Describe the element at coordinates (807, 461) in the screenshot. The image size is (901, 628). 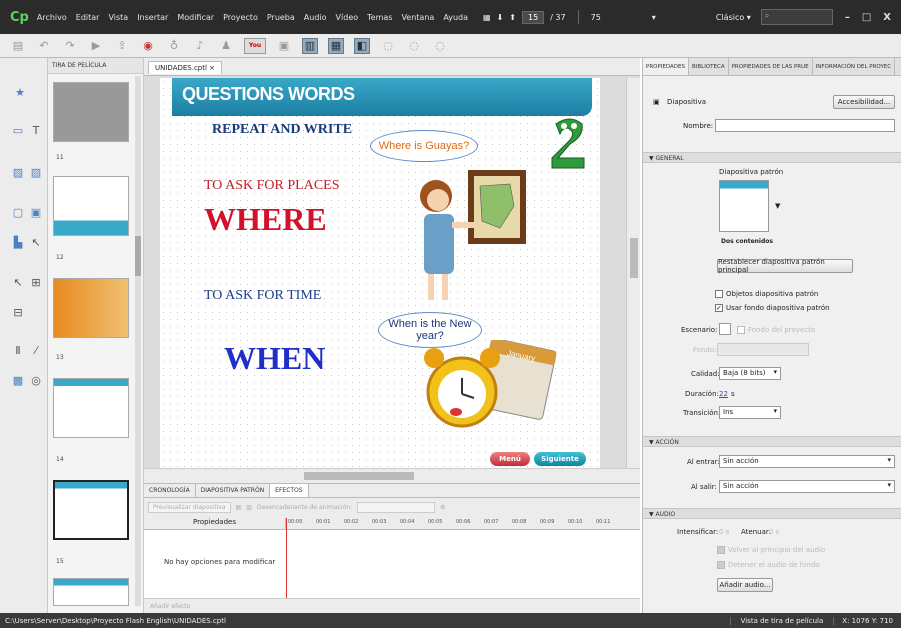
I see `on-enter-select: Sin acción` at that location.